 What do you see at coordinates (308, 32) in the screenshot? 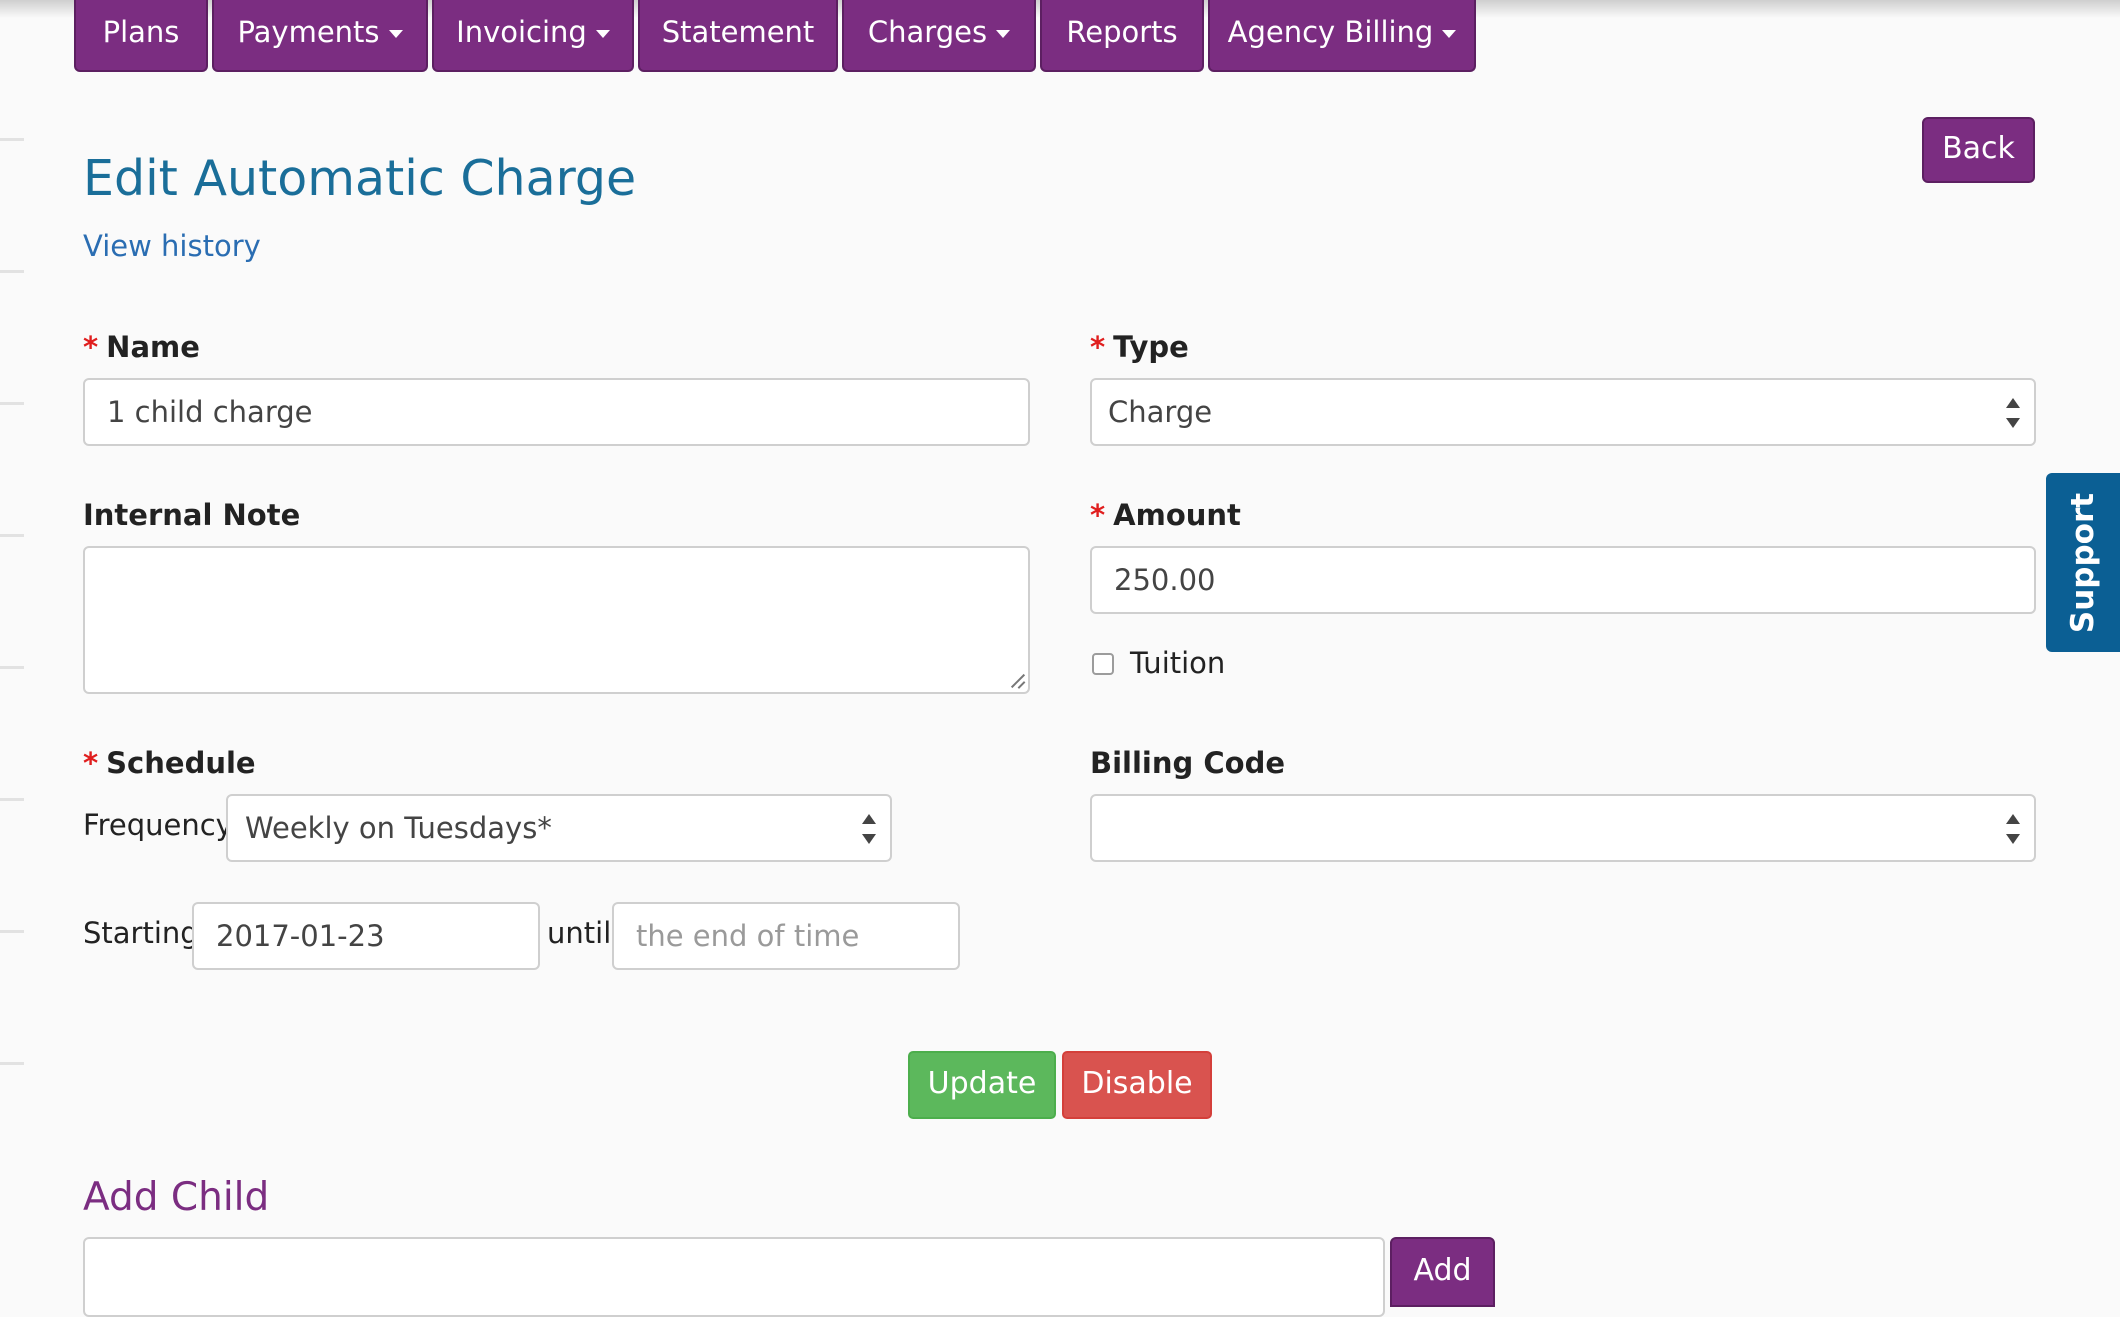
I see `nav-tab-label: Payments` at bounding box center [308, 32].